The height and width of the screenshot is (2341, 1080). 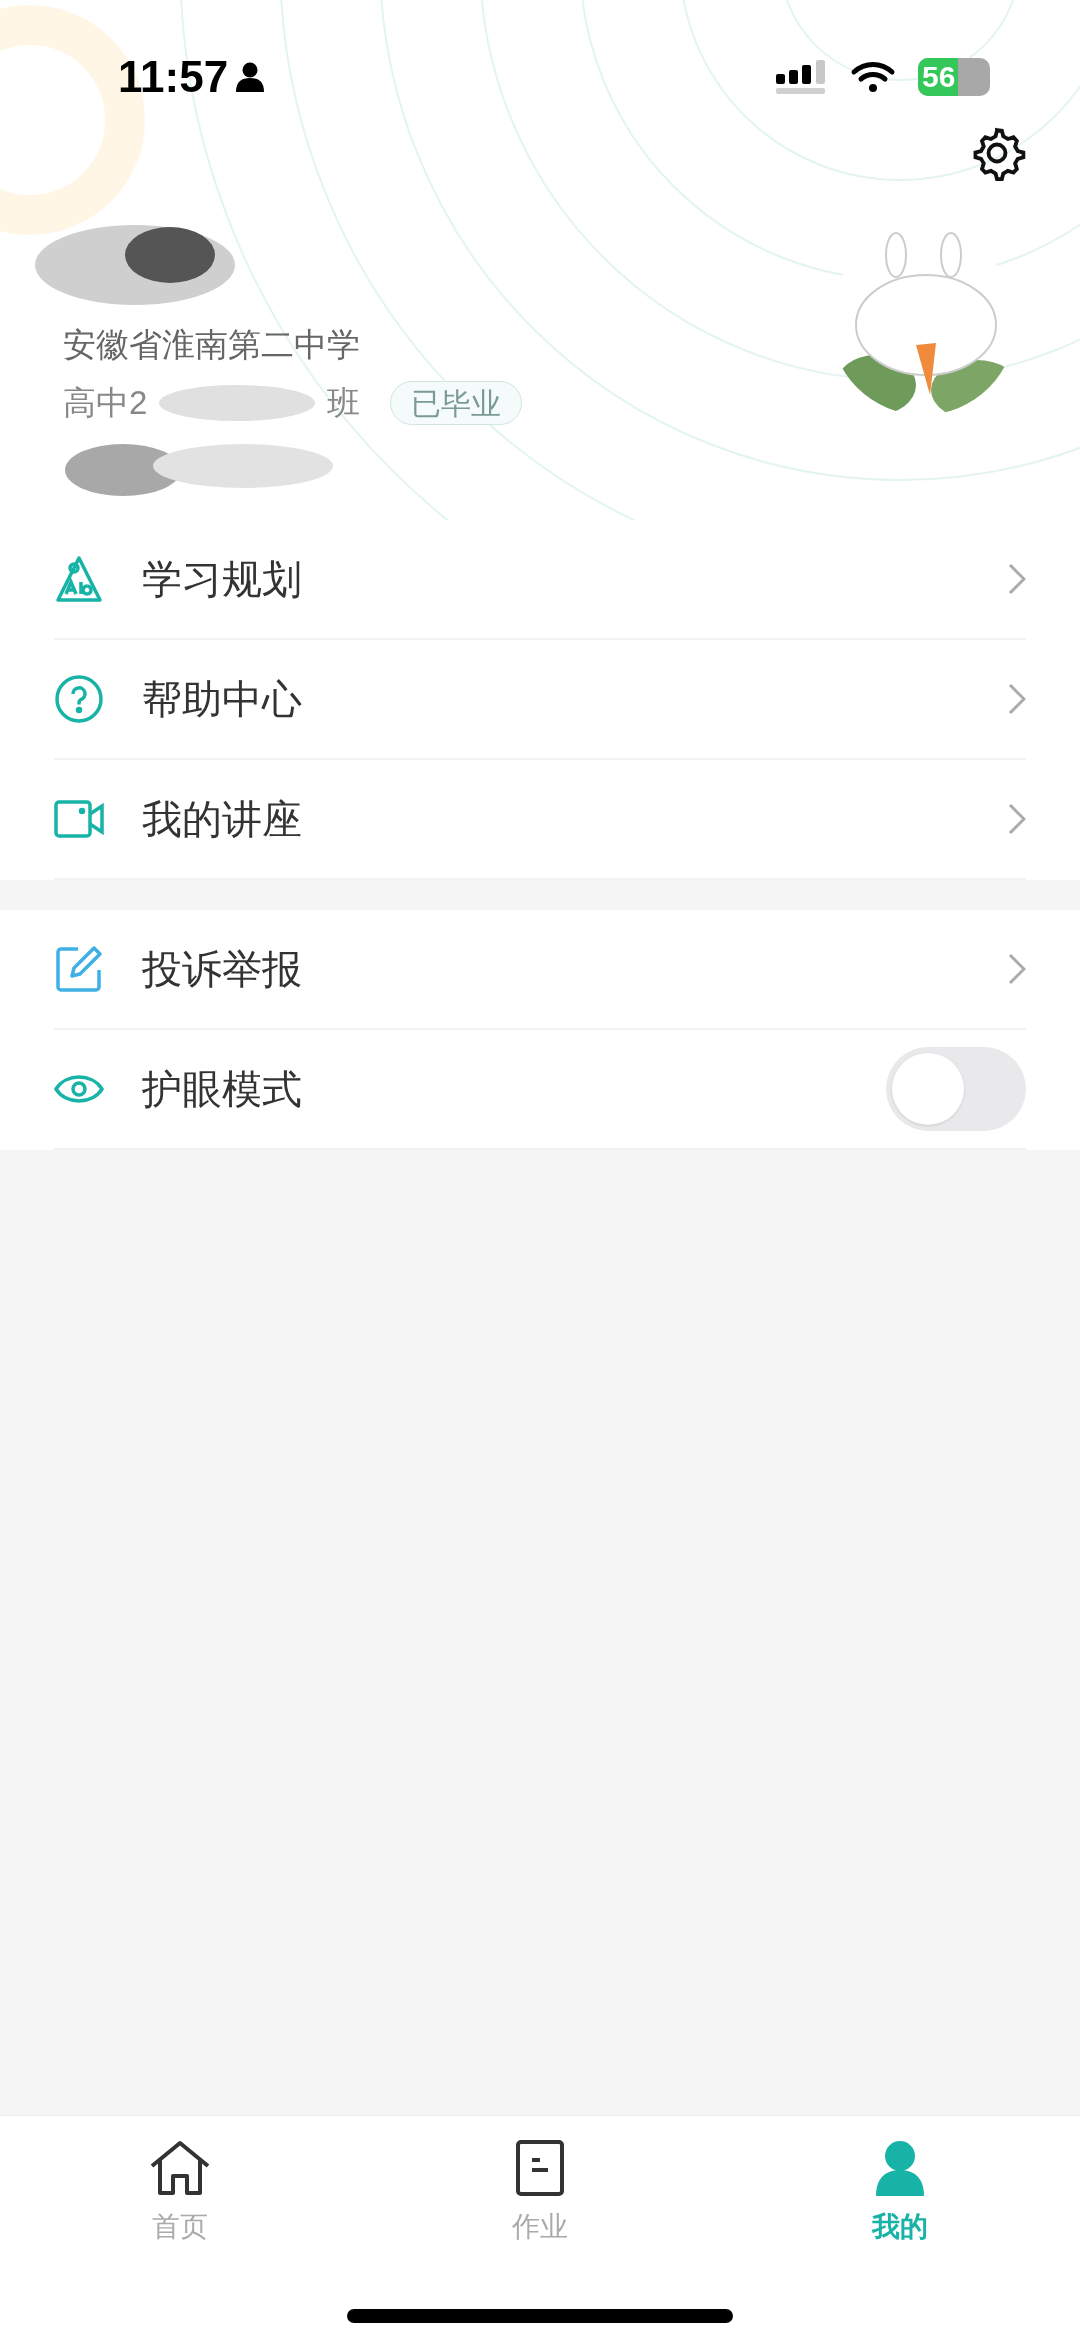 I want to click on menu-label: 护眼模式, so click(x=222, y=1089).